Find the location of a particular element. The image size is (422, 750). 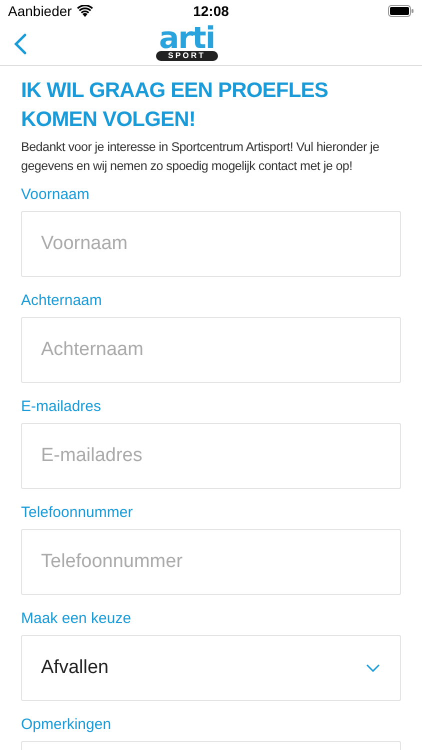

chevron-down-icon is located at coordinates (373, 668).